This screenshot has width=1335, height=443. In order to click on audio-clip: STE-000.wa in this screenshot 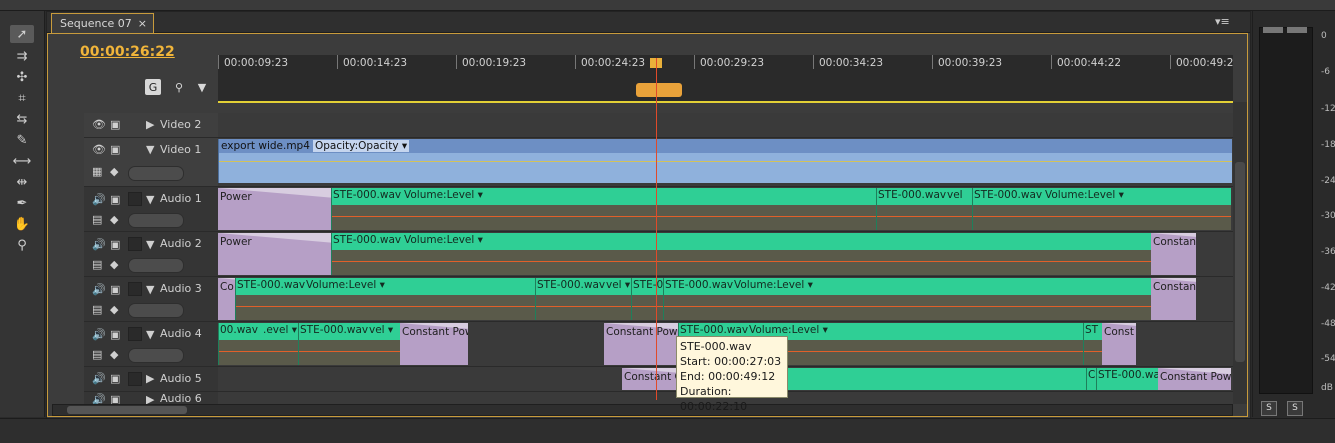, I will do `click(1127, 379)`.